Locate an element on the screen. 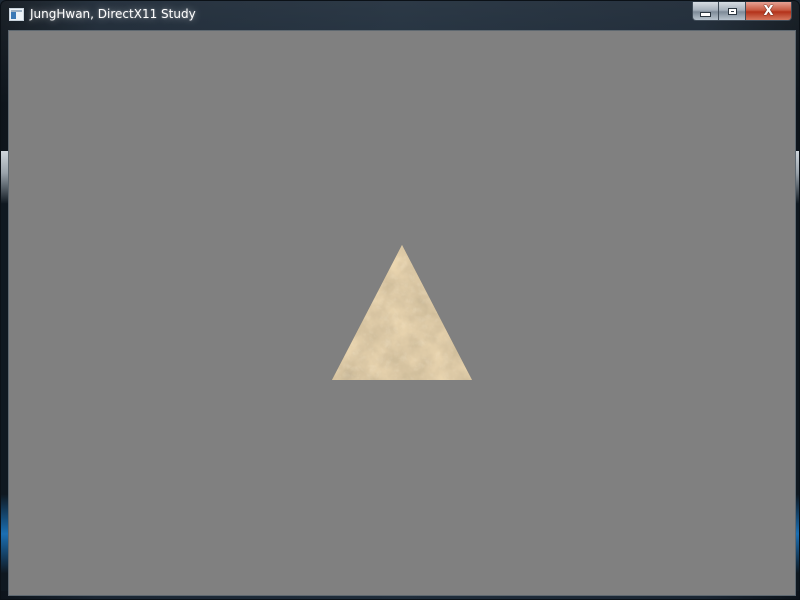 This screenshot has height=600, width=800. textured-triangle is located at coordinates (402, 312).